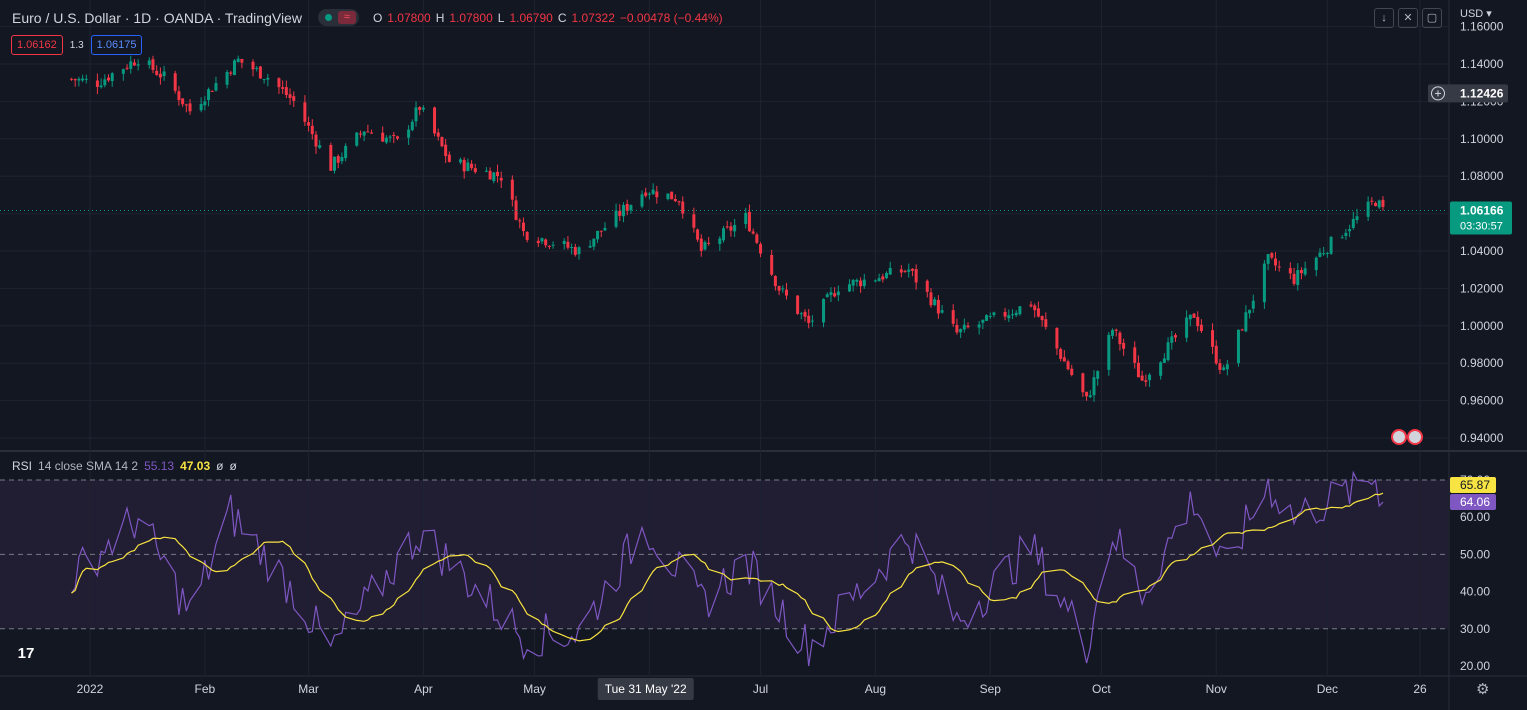  What do you see at coordinates (1482, 139) in the screenshot?
I see `price-tick-label: 1.10000` at bounding box center [1482, 139].